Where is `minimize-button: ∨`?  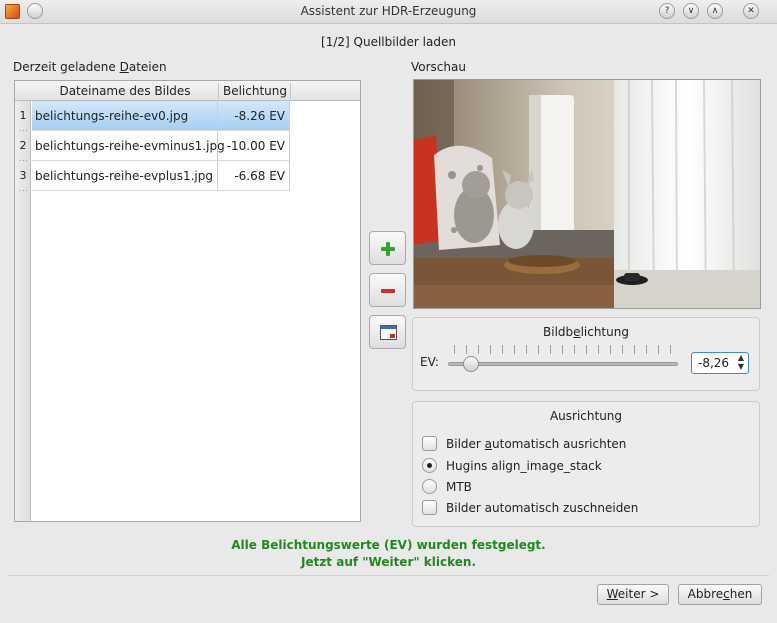 minimize-button: ∨ is located at coordinates (691, 11).